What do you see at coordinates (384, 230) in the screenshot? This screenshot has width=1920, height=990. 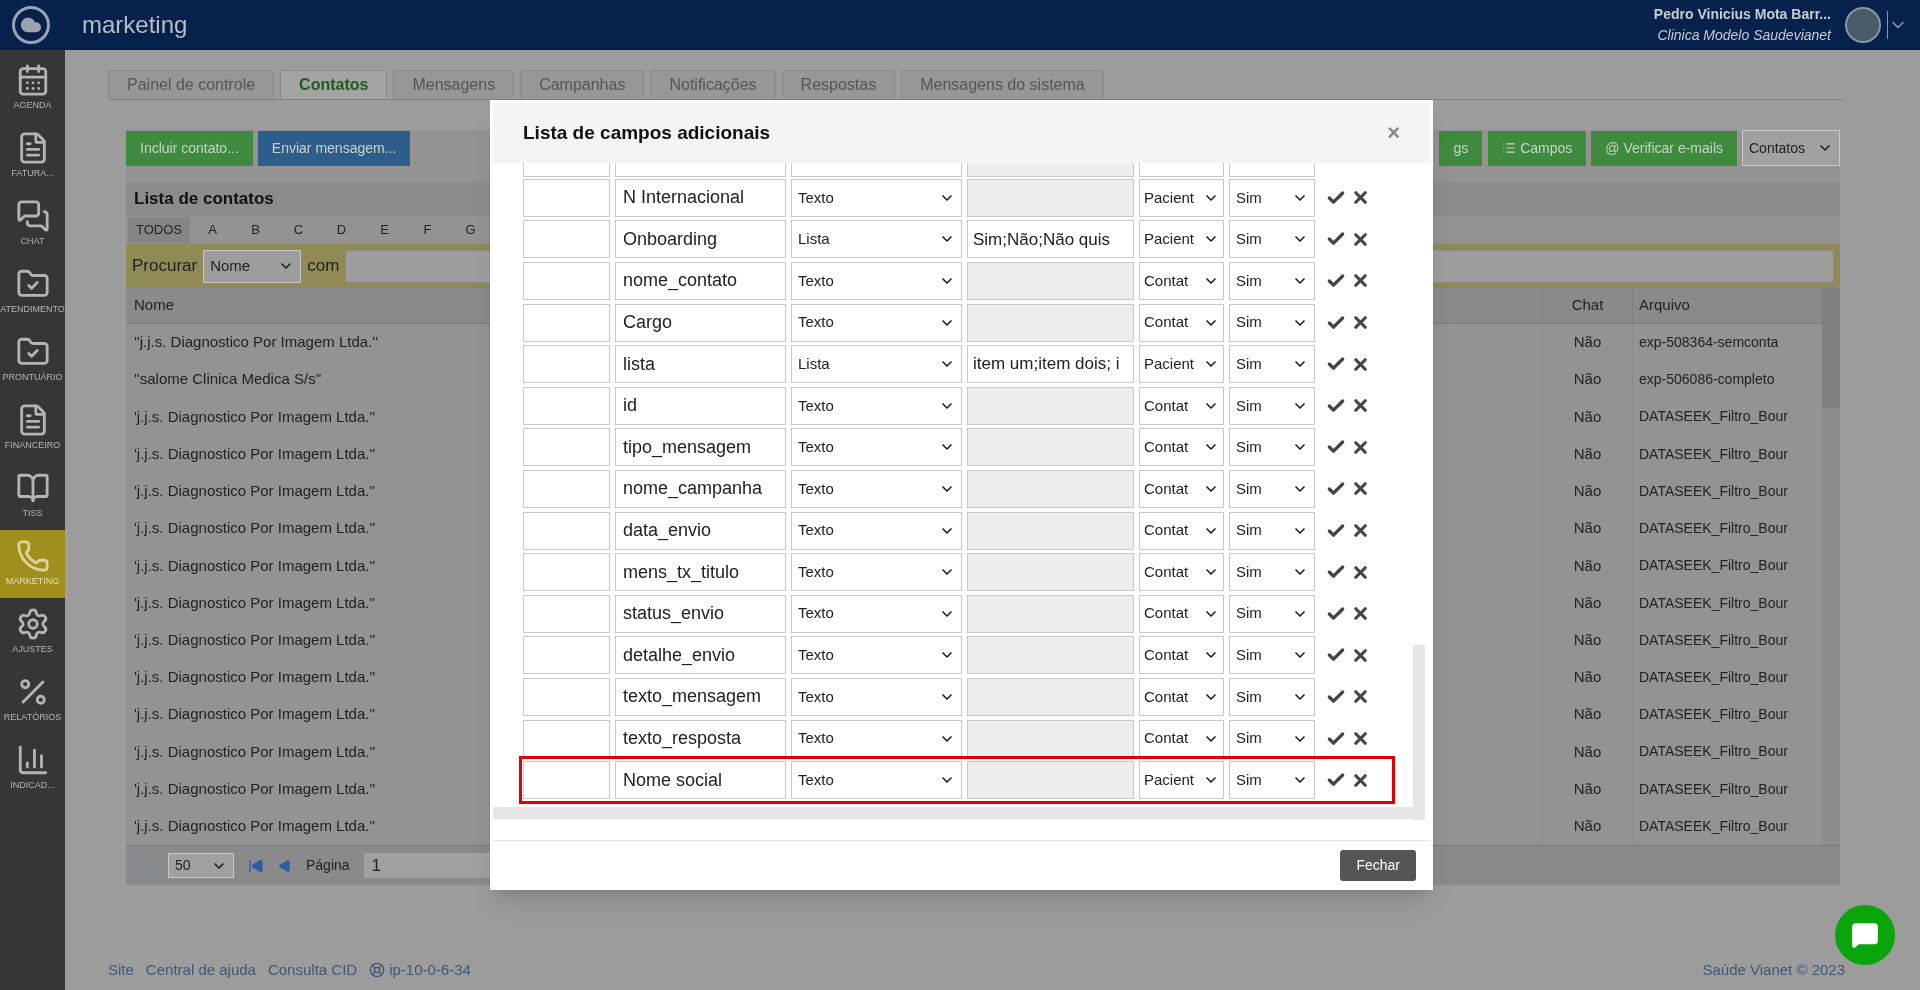 I see `letter-filter: E` at bounding box center [384, 230].